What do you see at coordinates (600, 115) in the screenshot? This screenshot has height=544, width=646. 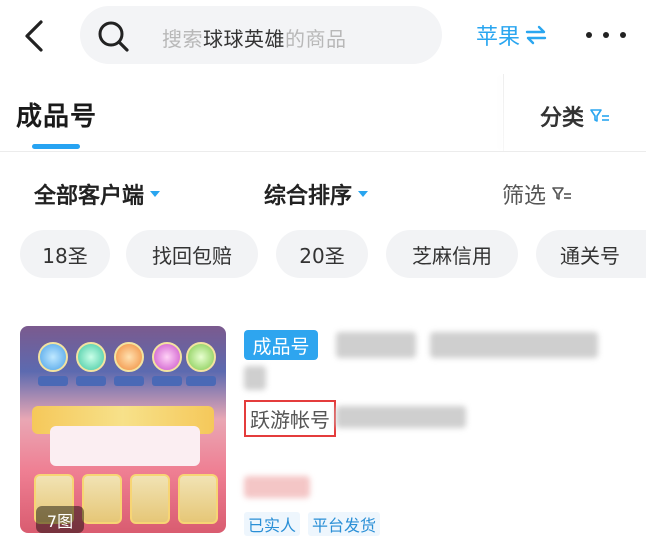 I see `category-filter-icon` at bounding box center [600, 115].